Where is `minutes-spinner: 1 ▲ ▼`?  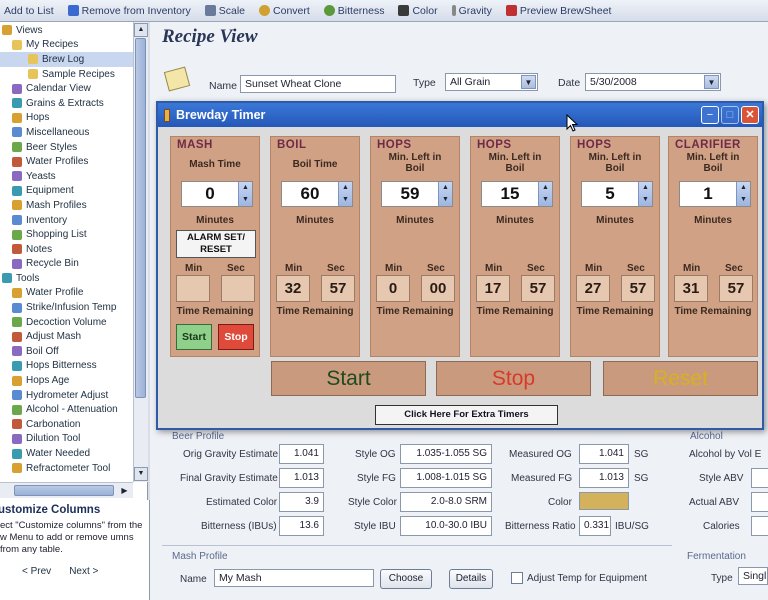 minutes-spinner: 1 ▲ ▼ is located at coordinates (715, 194).